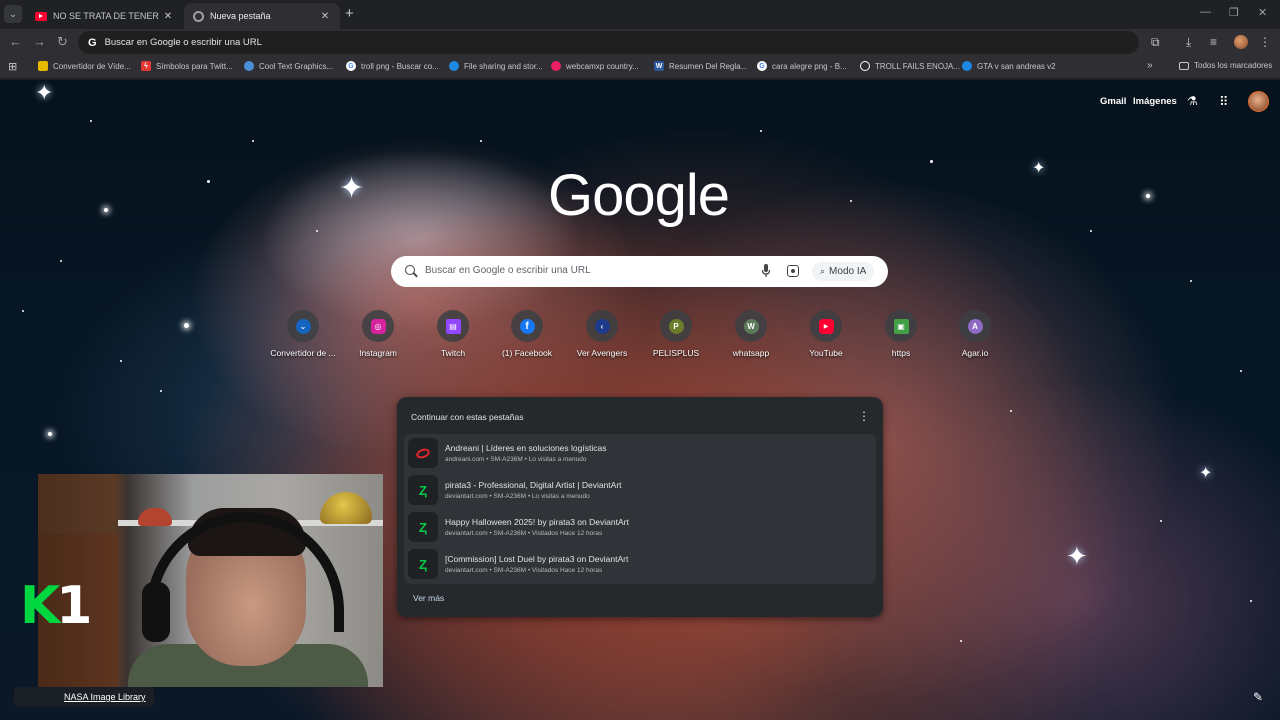 The height and width of the screenshot is (720, 1280). I want to click on new-tab-button: +, so click(349, 14).